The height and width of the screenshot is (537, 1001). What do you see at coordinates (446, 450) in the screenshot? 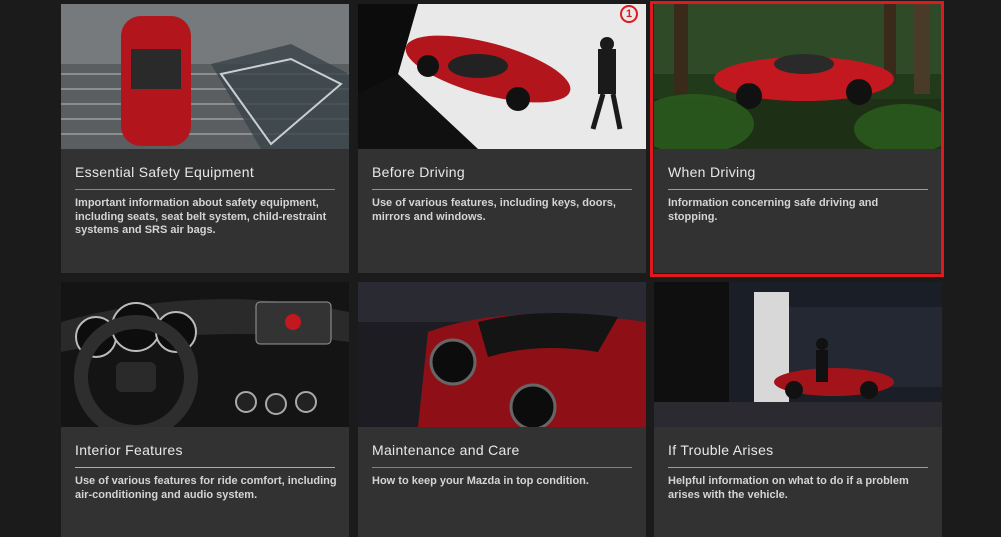
I see `card-title: Maintenance and Care` at bounding box center [446, 450].